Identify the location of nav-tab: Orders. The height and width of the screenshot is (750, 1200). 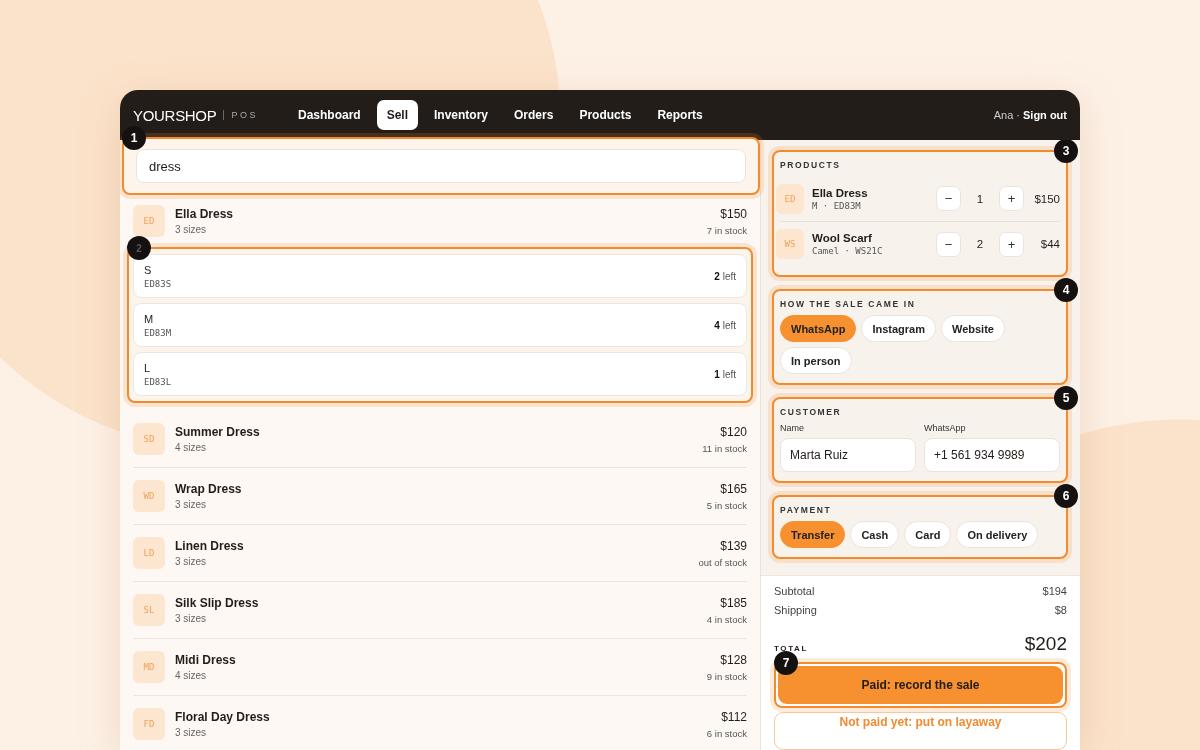
(534, 115).